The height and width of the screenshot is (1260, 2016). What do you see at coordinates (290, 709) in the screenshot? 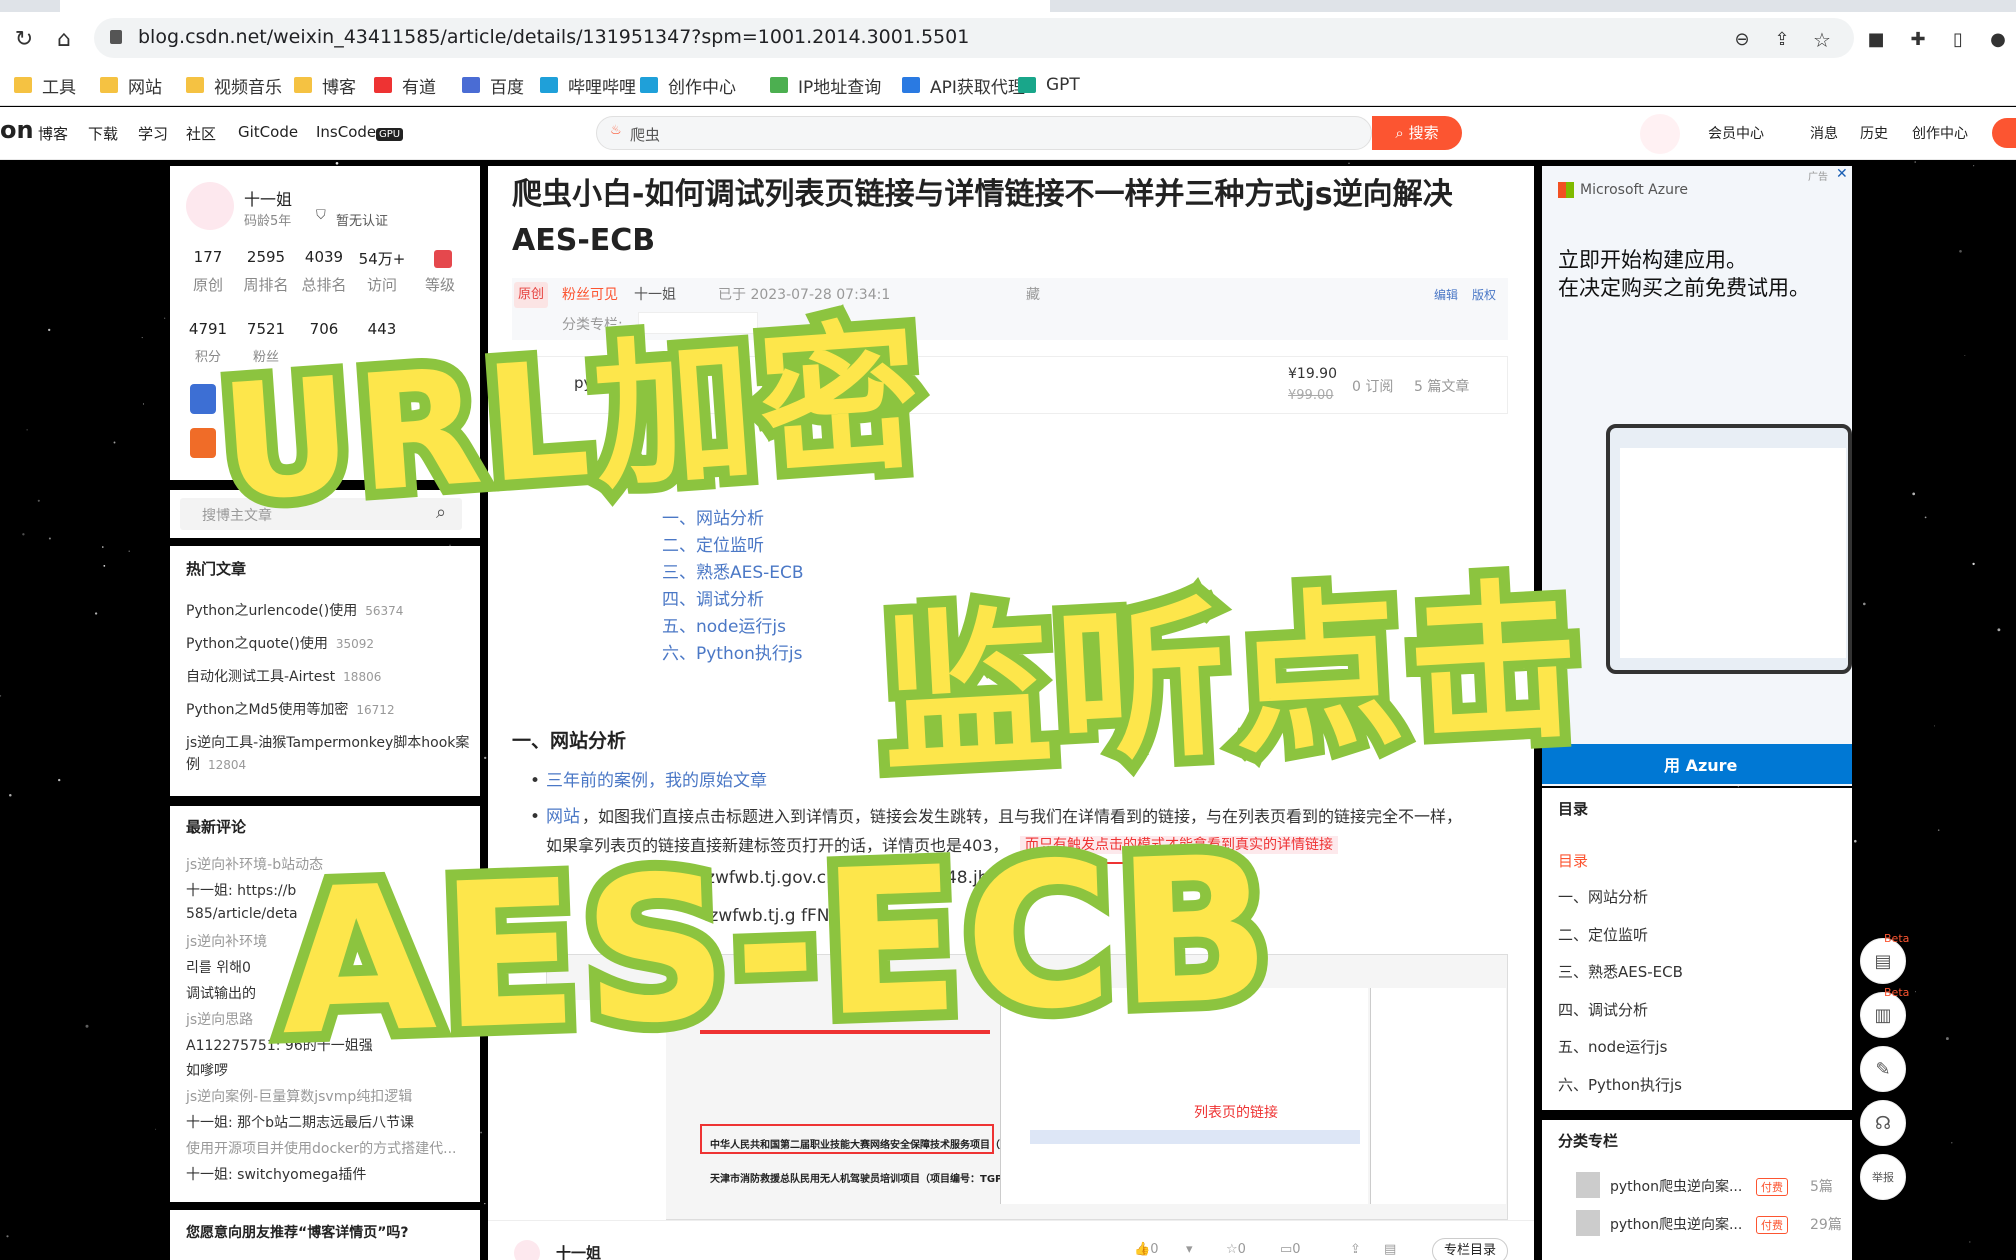
I see `hot-article-item: Python之Md5使用等加密 16712` at bounding box center [290, 709].